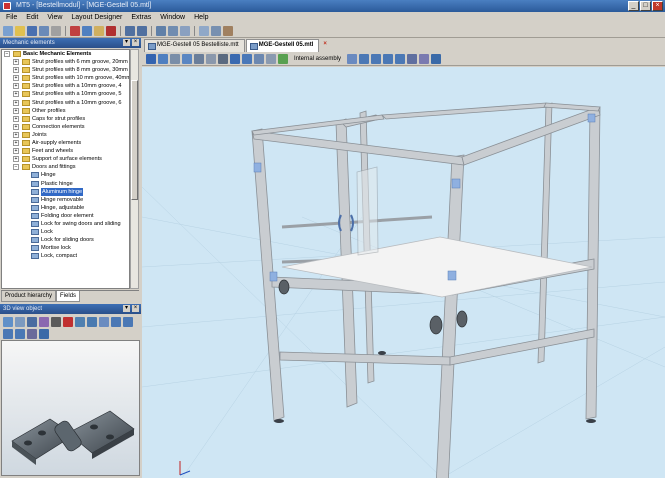  I want to click on insert-icon, so click(235, 58).